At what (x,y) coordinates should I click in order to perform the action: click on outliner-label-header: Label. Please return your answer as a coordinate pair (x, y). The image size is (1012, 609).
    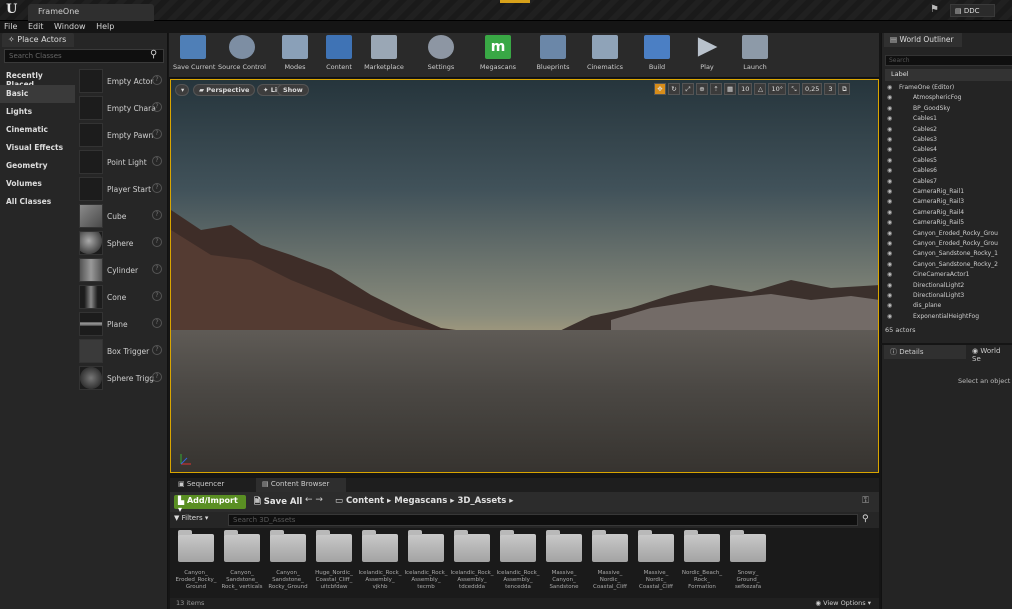
    Looking at the image, I should click on (948, 75).